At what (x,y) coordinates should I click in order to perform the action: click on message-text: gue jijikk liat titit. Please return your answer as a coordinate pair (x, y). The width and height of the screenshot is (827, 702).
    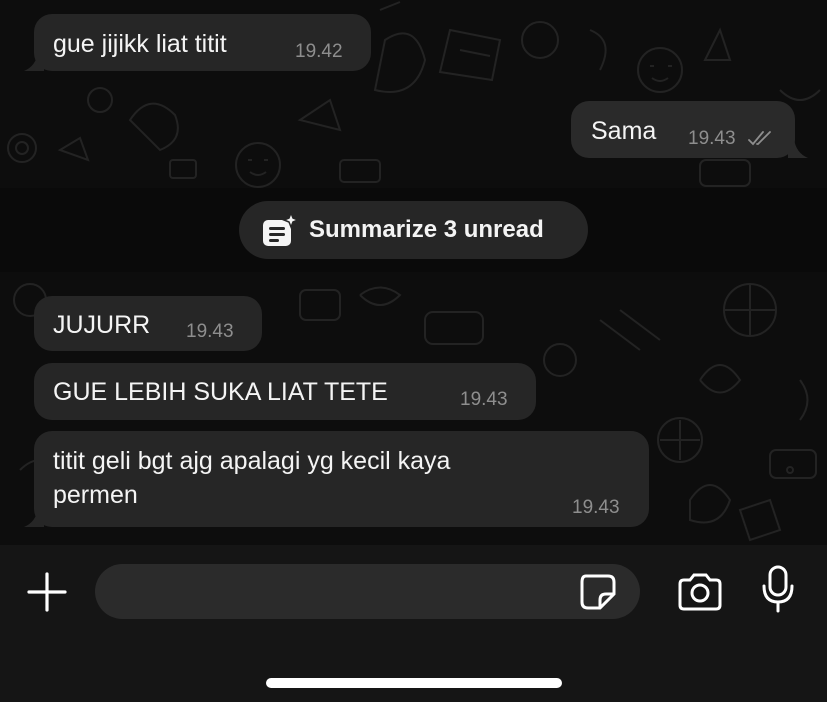
    Looking at the image, I should click on (140, 44).